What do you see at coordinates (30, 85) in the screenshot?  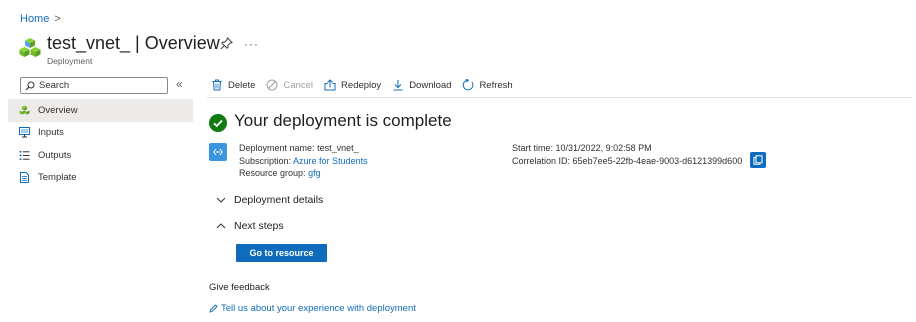 I see `search-icon` at bounding box center [30, 85].